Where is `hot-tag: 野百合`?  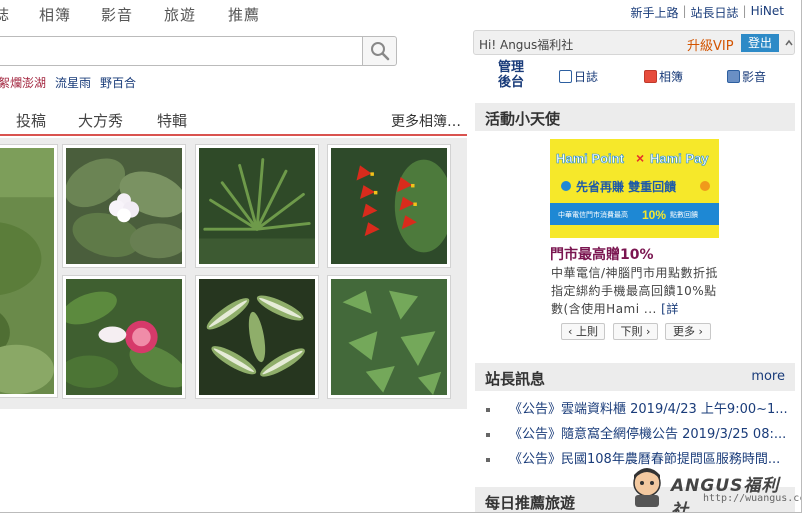
hot-tag: 野百合 is located at coordinates (118, 82).